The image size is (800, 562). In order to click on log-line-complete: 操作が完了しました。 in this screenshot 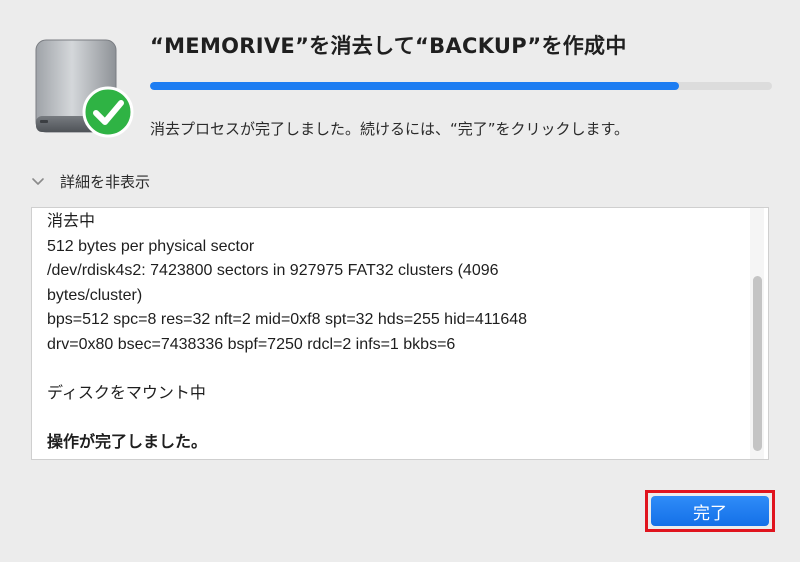, I will do `click(127, 442)`.